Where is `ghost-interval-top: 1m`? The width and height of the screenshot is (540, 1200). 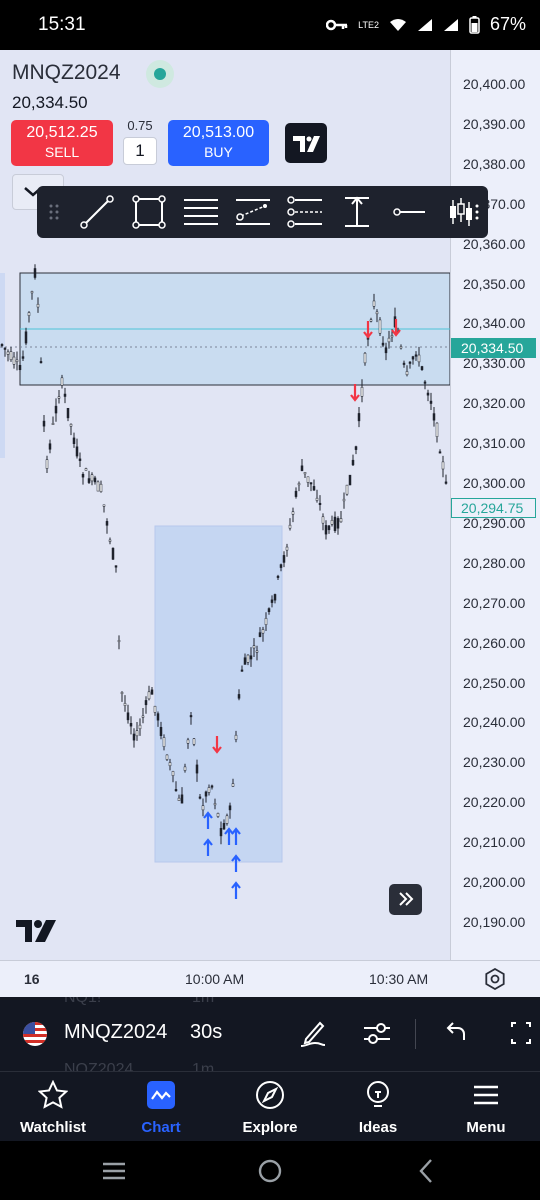 ghost-interval-top: 1m is located at coordinates (203, 1001).